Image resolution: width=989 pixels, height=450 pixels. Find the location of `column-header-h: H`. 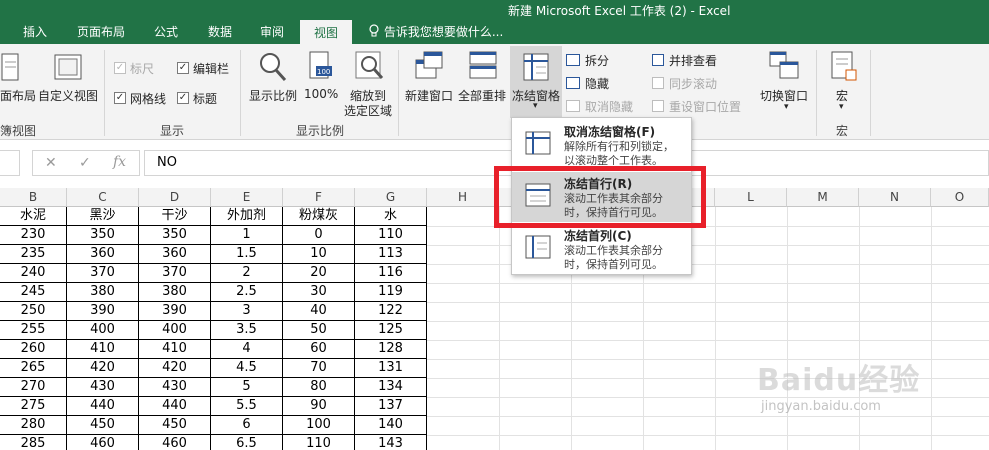

column-header-h: H is located at coordinates (463, 197).